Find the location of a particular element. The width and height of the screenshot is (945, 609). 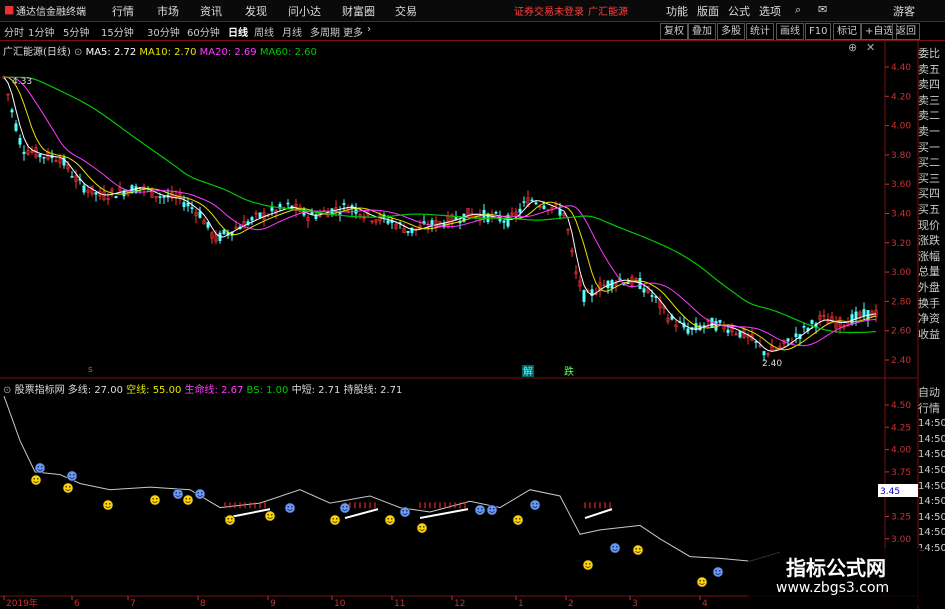

sub-tick-label: 4.50 is located at coordinates (901, 406).